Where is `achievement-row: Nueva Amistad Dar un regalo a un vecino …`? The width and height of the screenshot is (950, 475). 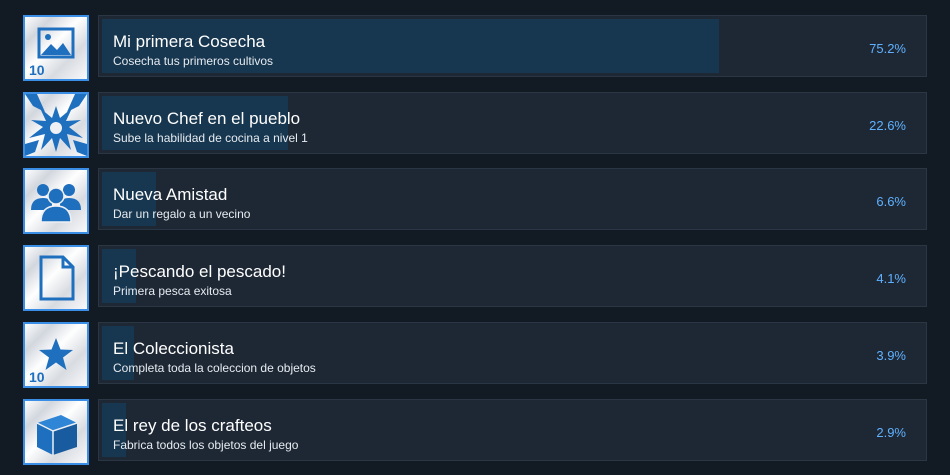
achievement-row: Nueva Amistad Dar un regalo a un vecino … is located at coordinates (475, 201).